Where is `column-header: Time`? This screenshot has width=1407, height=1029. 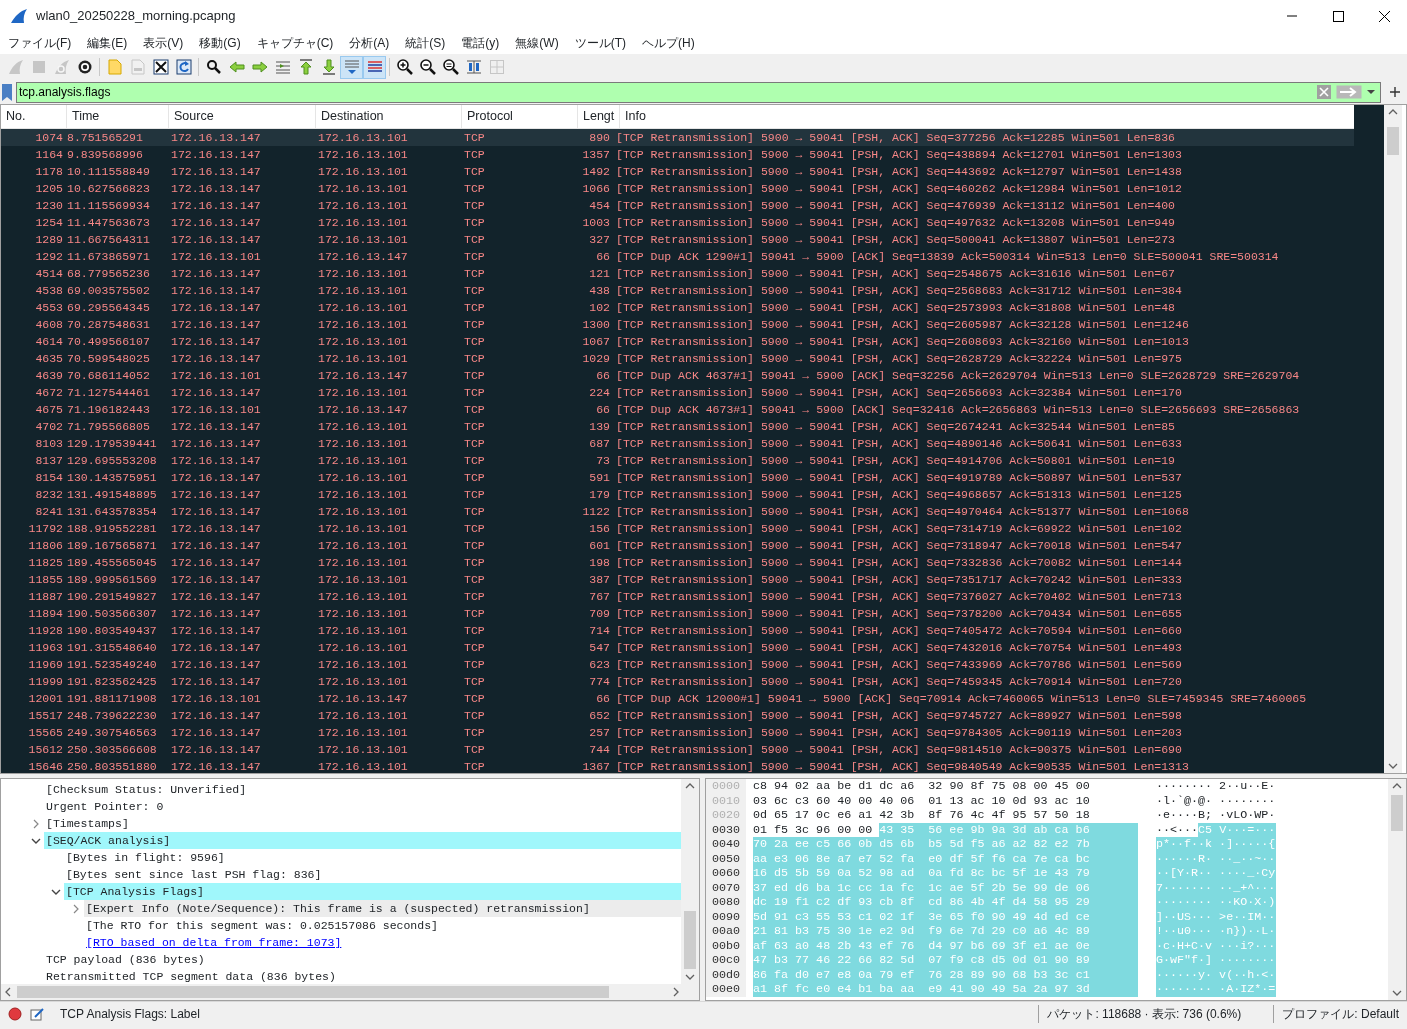 column-header: Time is located at coordinates (118, 116).